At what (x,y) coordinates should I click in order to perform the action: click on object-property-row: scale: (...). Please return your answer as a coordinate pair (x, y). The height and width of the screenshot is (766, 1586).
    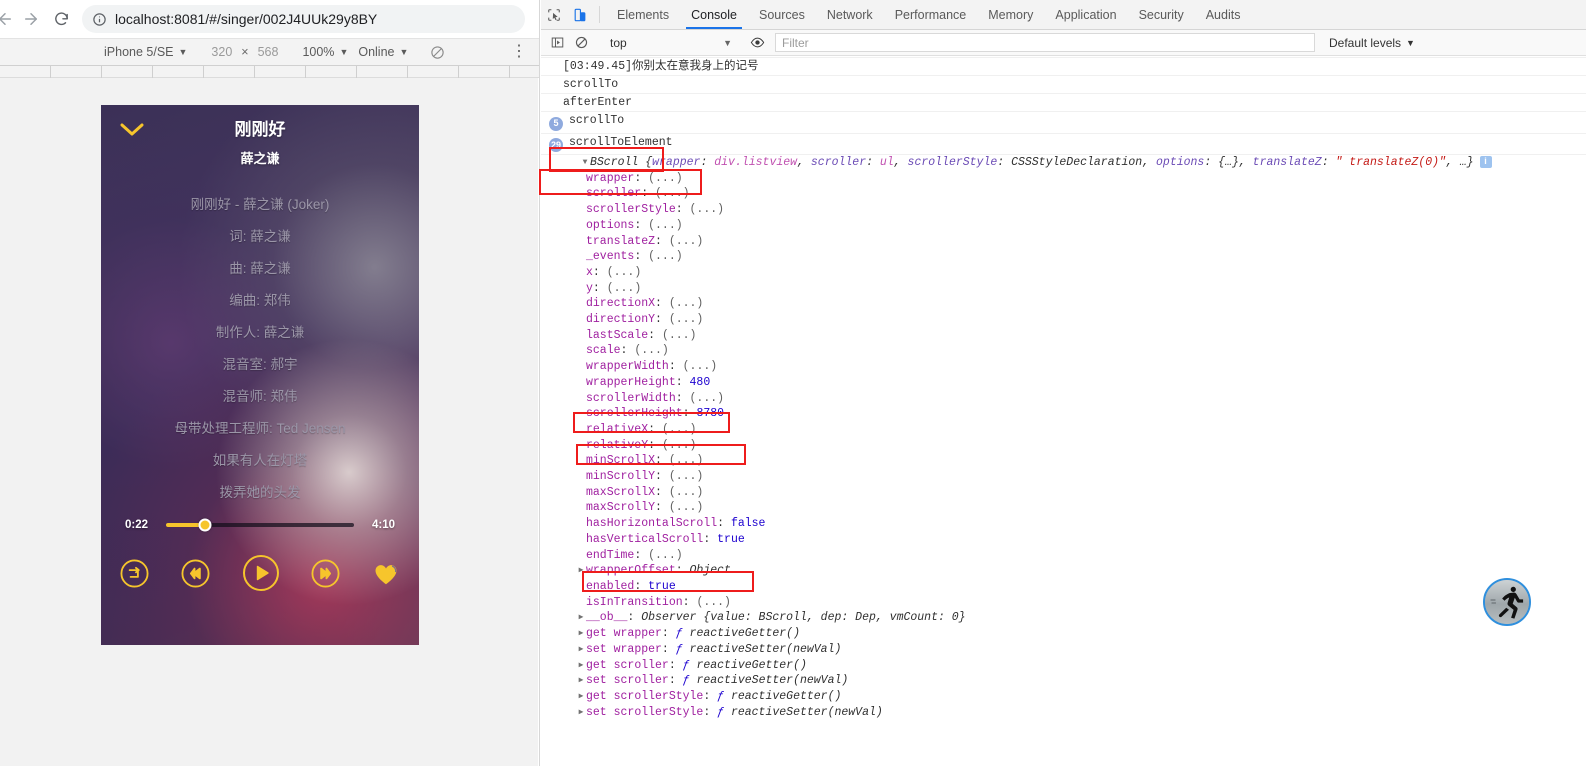
    Looking at the image, I should click on (1074, 351).